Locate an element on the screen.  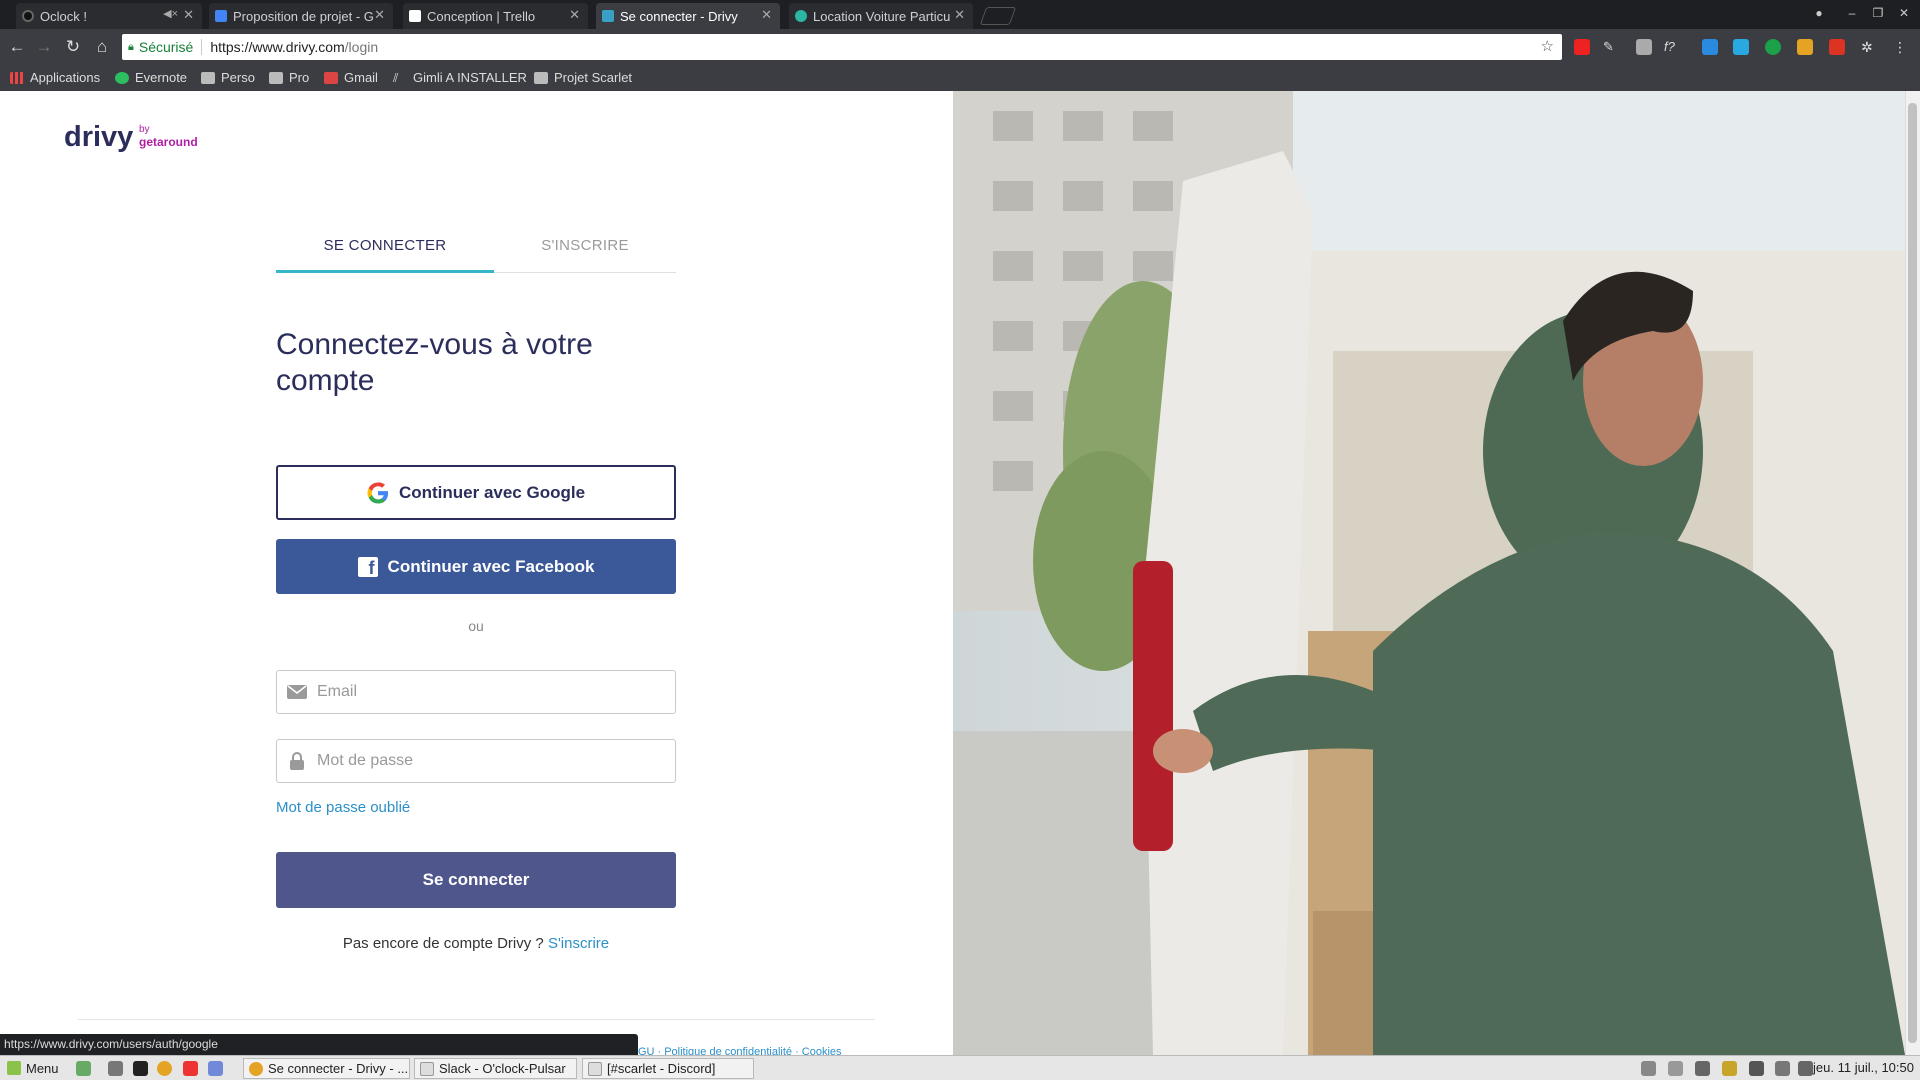
extension-colorful-icon is located at coordinates (1805, 47).